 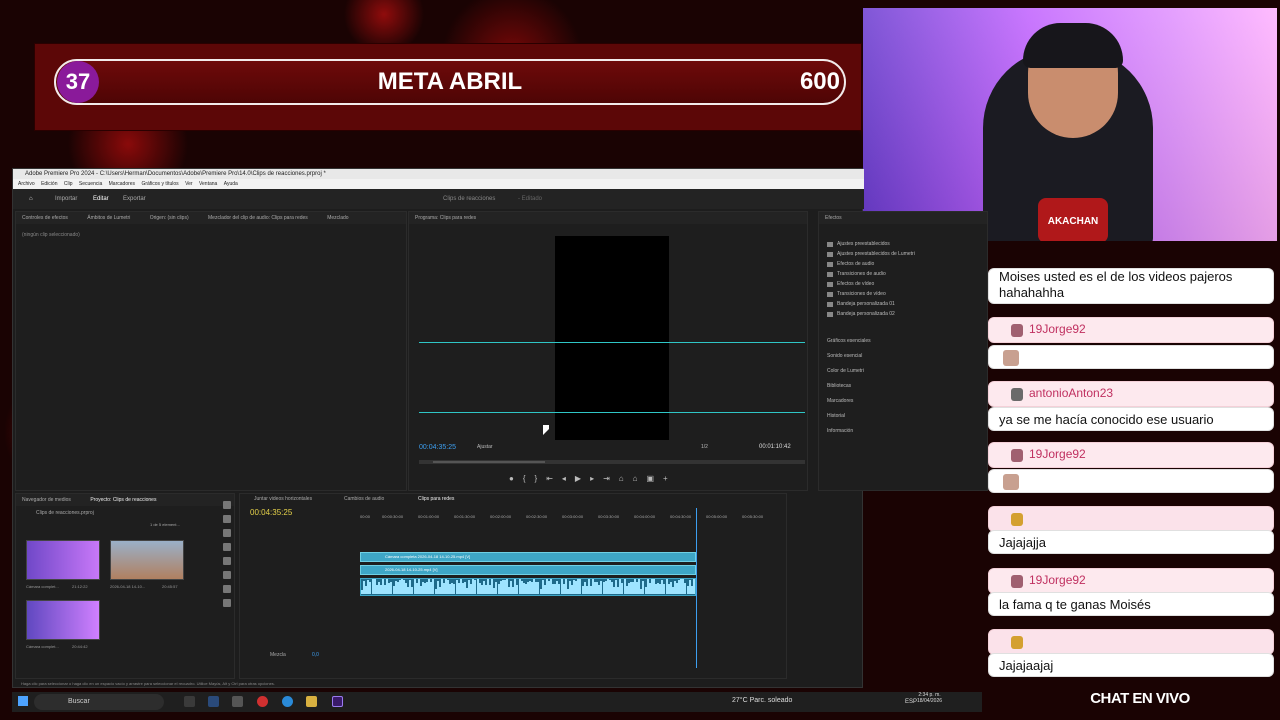 What do you see at coordinates (227, 533) in the screenshot?
I see `ripple-edit-icon` at bounding box center [227, 533].